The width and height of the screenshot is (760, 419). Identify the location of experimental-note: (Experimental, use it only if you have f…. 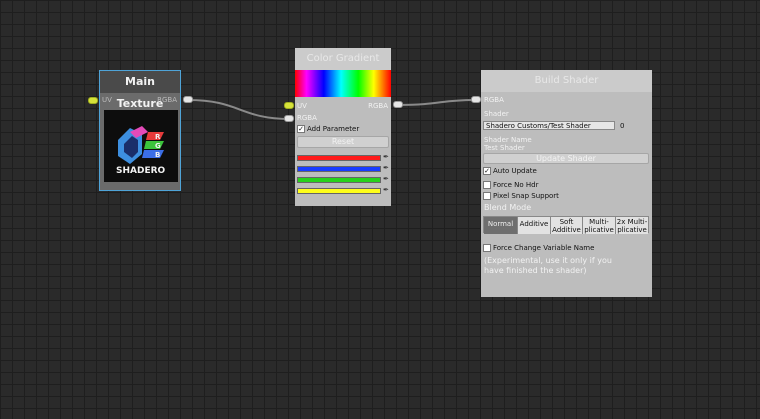
(548, 265).